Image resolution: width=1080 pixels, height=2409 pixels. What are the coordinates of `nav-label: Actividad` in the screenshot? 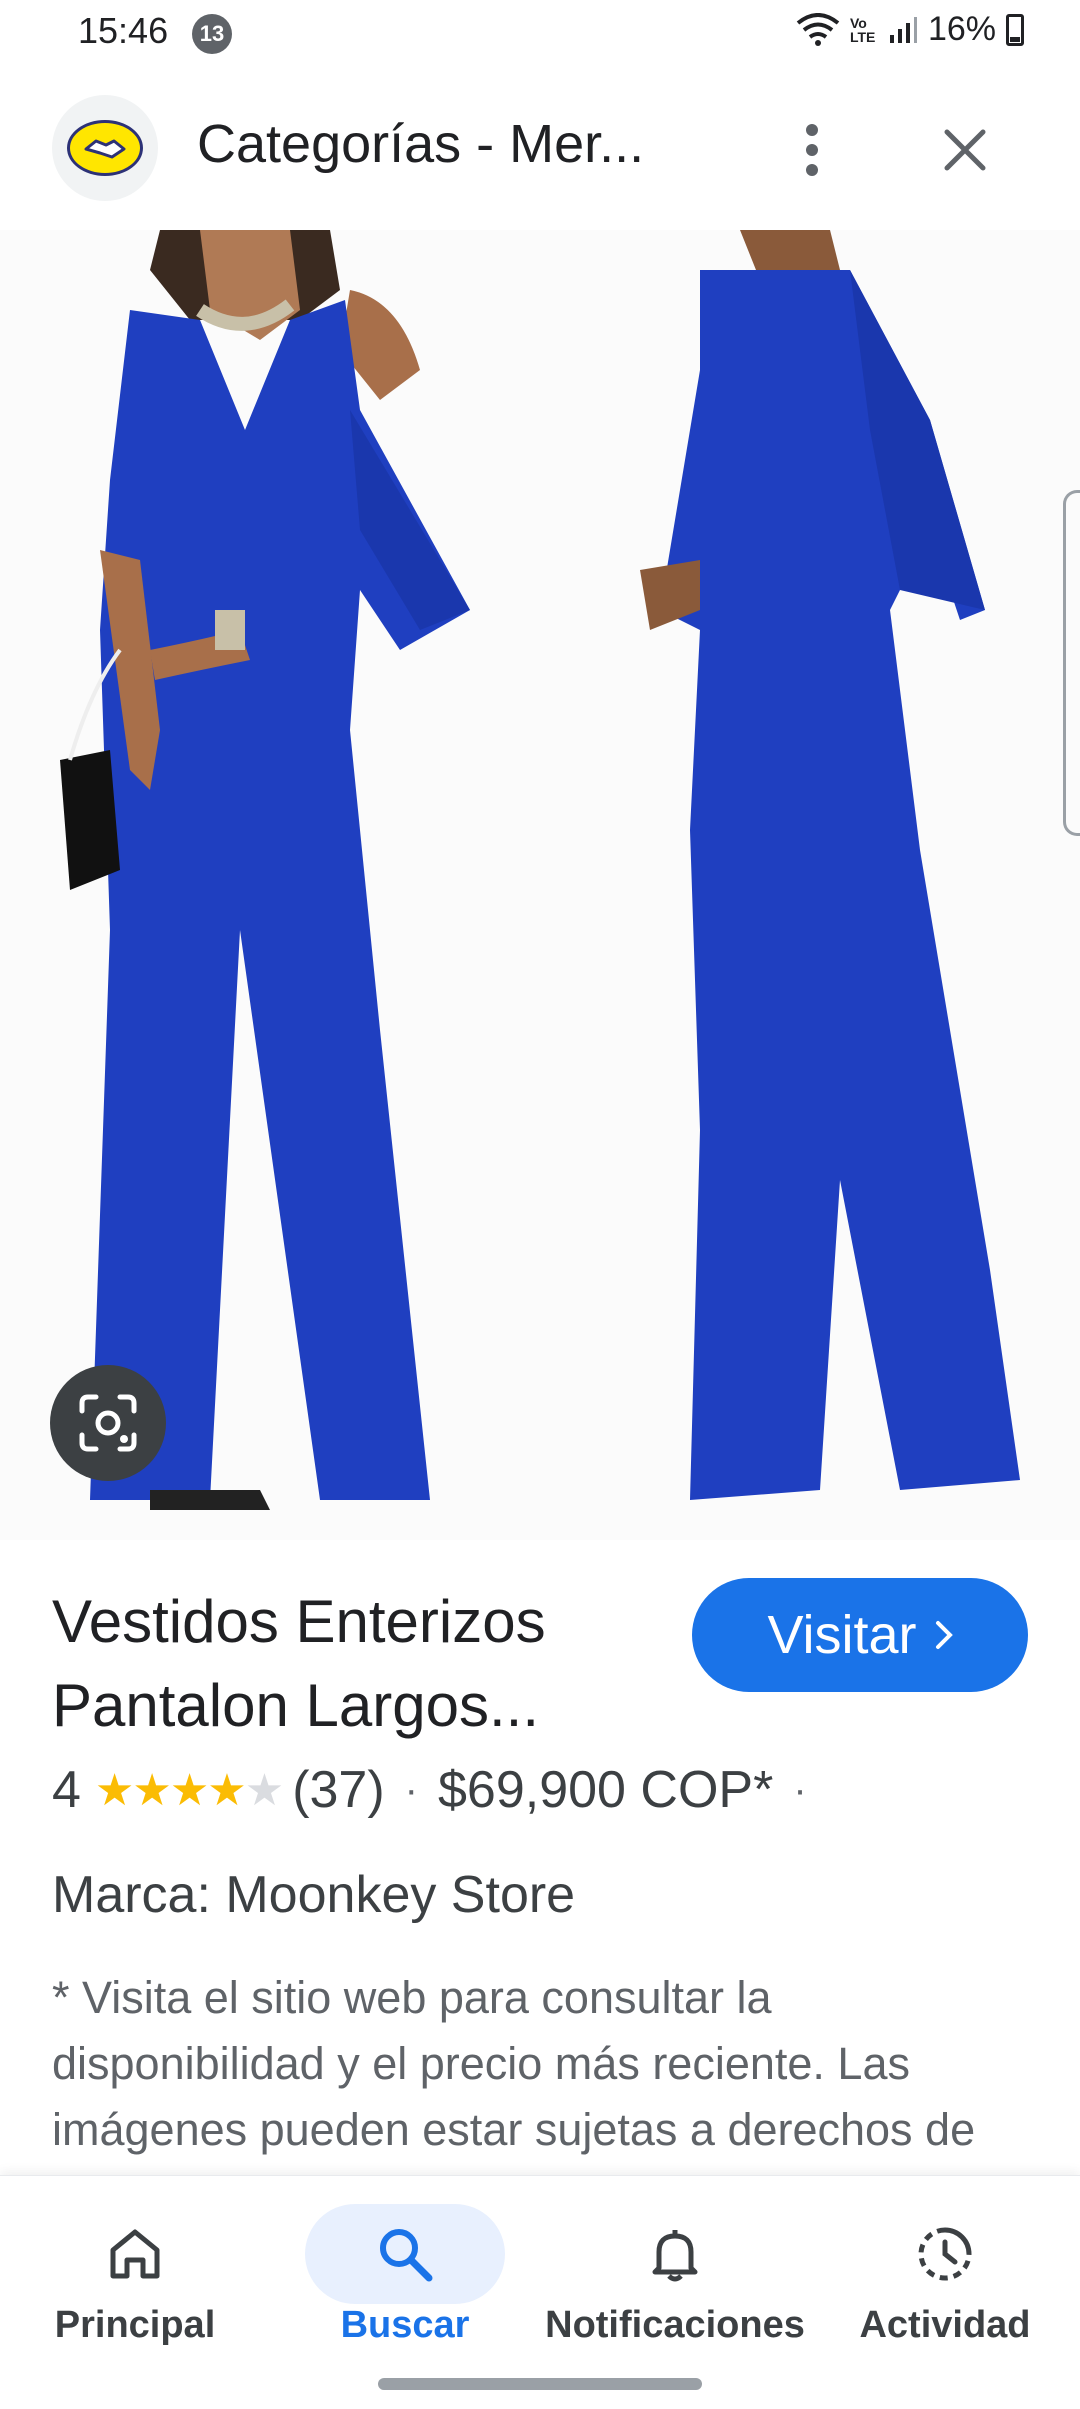 It's located at (945, 2325).